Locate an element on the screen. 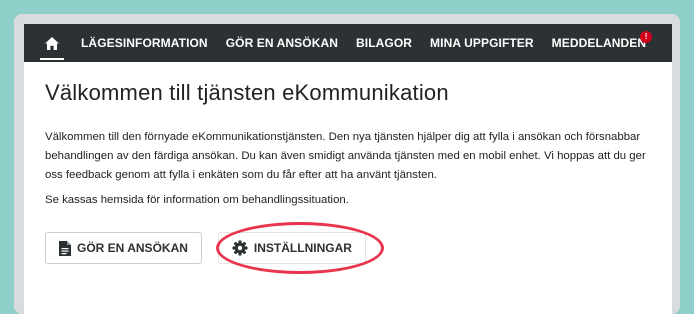  nav-item-meddelanden-label: MEDDELANDEN is located at coordinates (599, 43).